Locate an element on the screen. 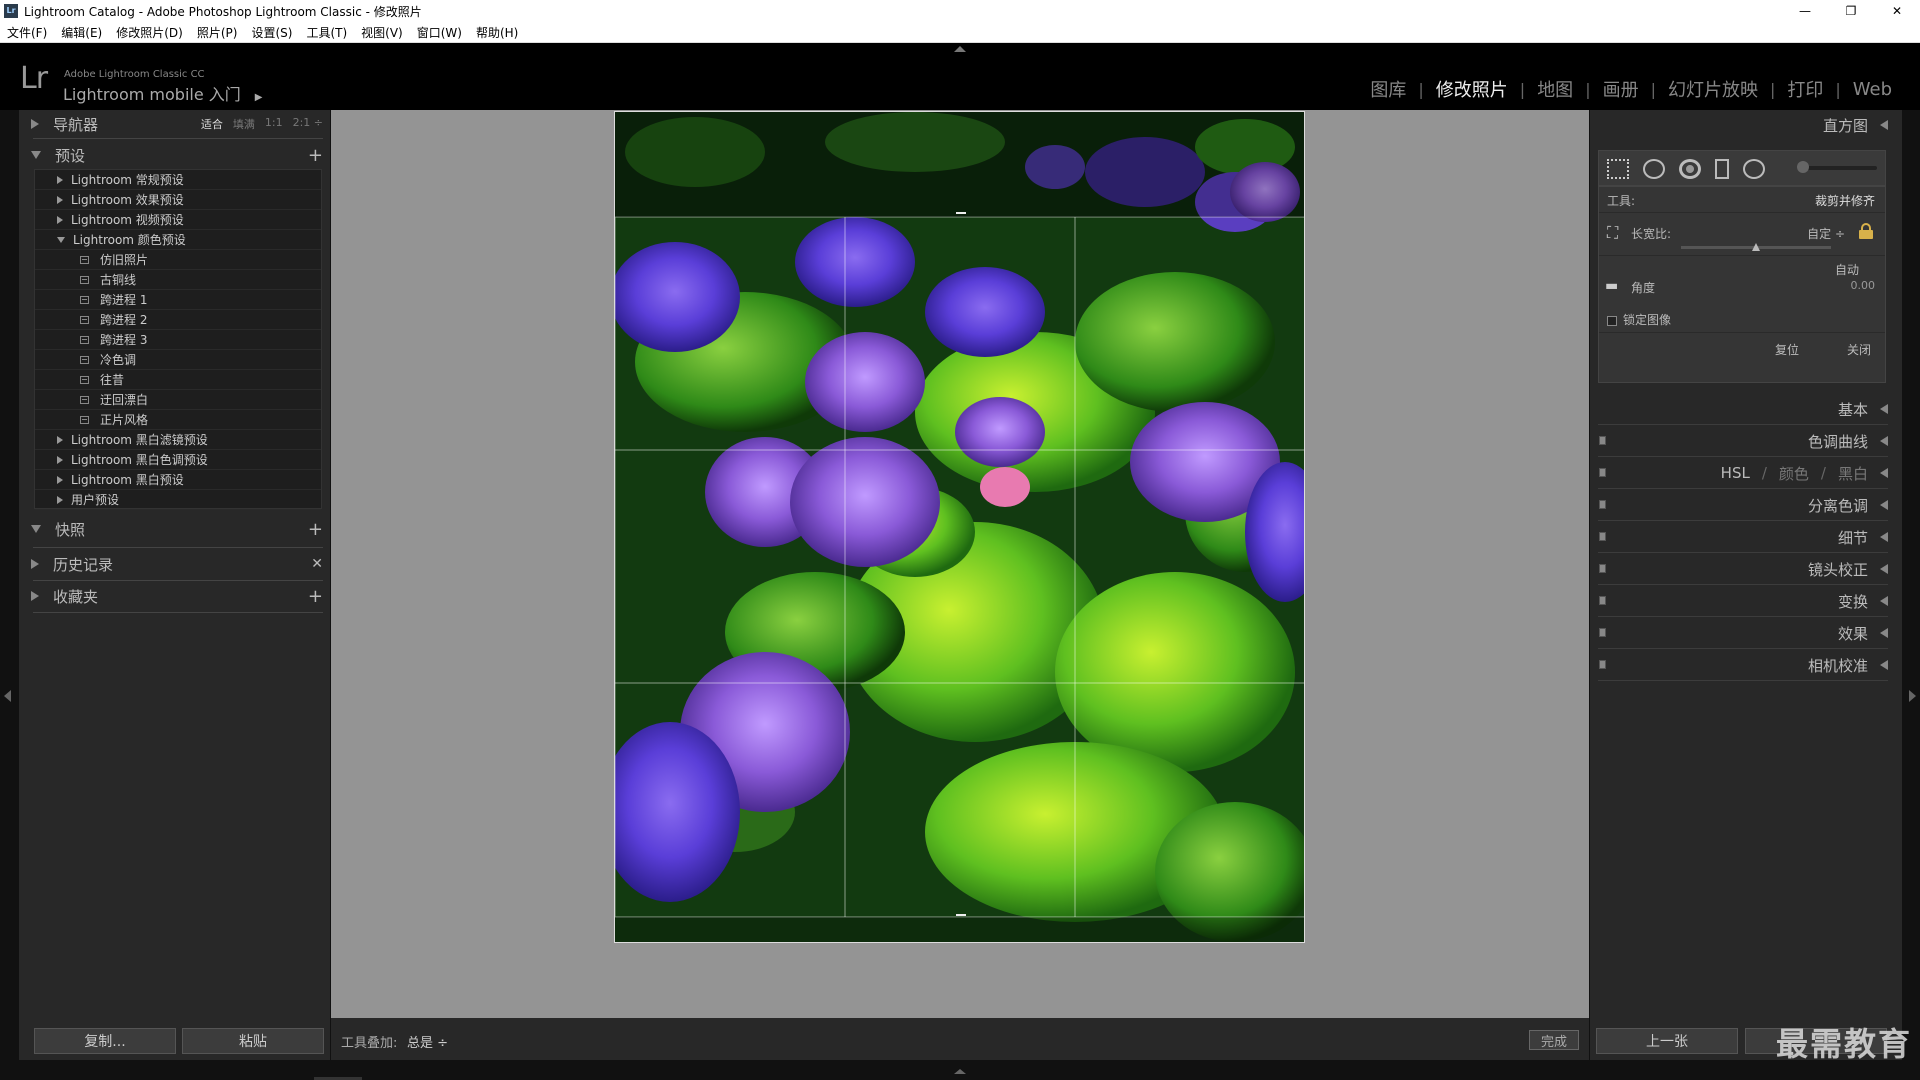 This screenshot has height=1080, width=1920. aspect-select: 自定 ÷ is located at coordinates (1826, 233).